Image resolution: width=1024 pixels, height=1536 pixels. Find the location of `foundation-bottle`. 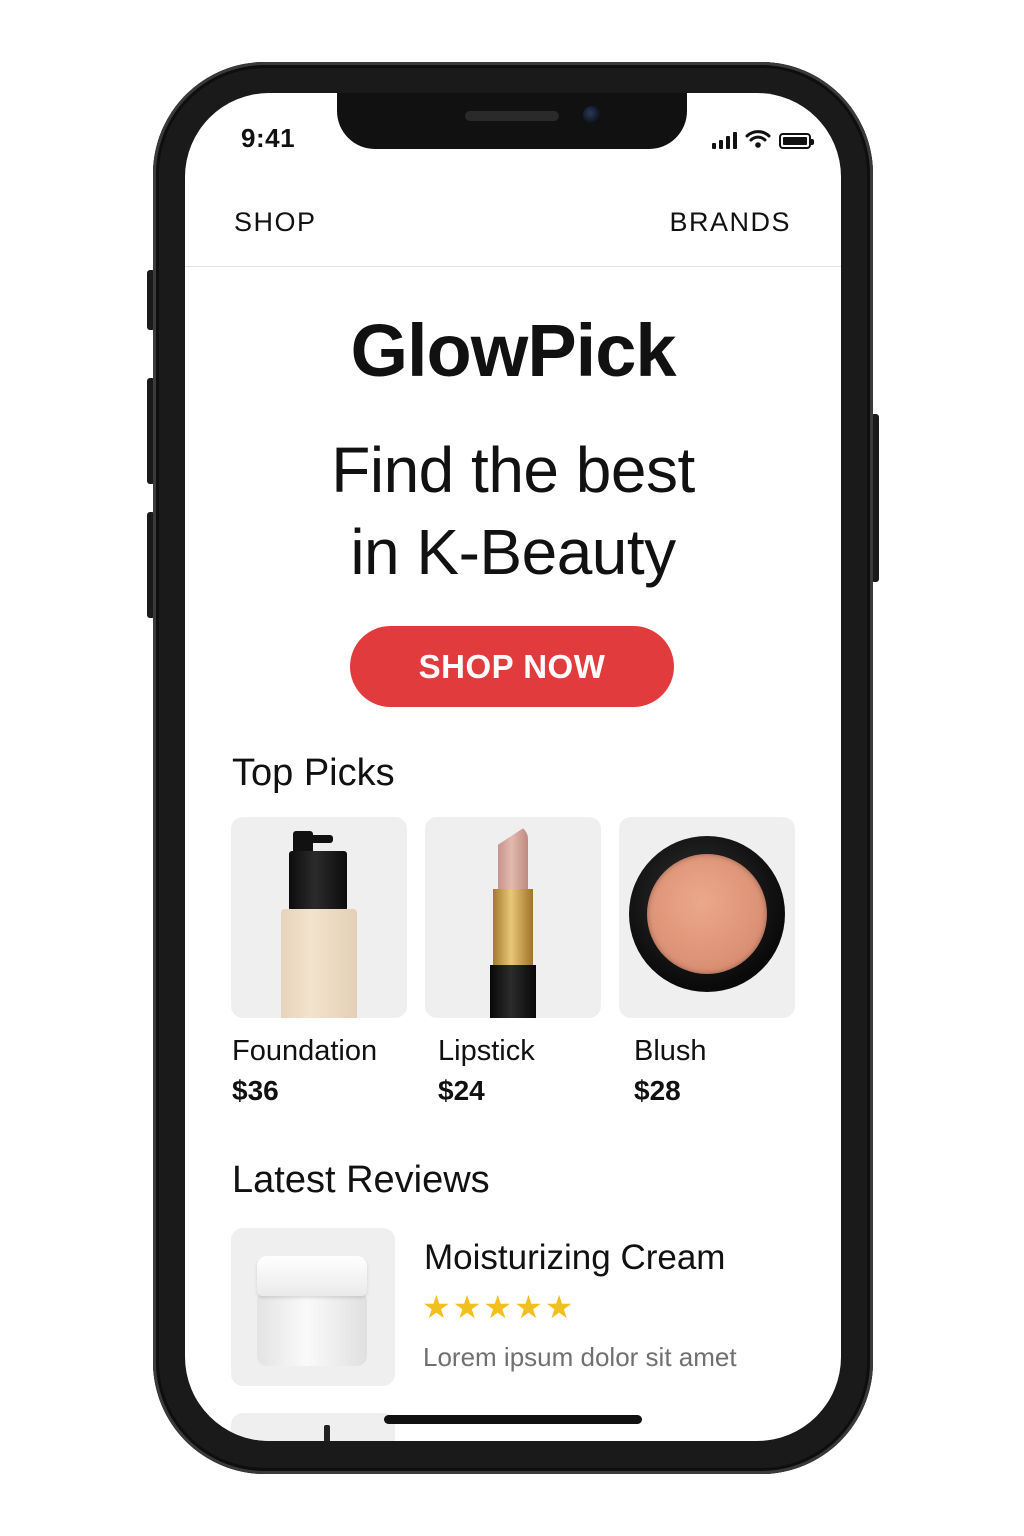

foundation-bottle is located at coordinates (319, 963).